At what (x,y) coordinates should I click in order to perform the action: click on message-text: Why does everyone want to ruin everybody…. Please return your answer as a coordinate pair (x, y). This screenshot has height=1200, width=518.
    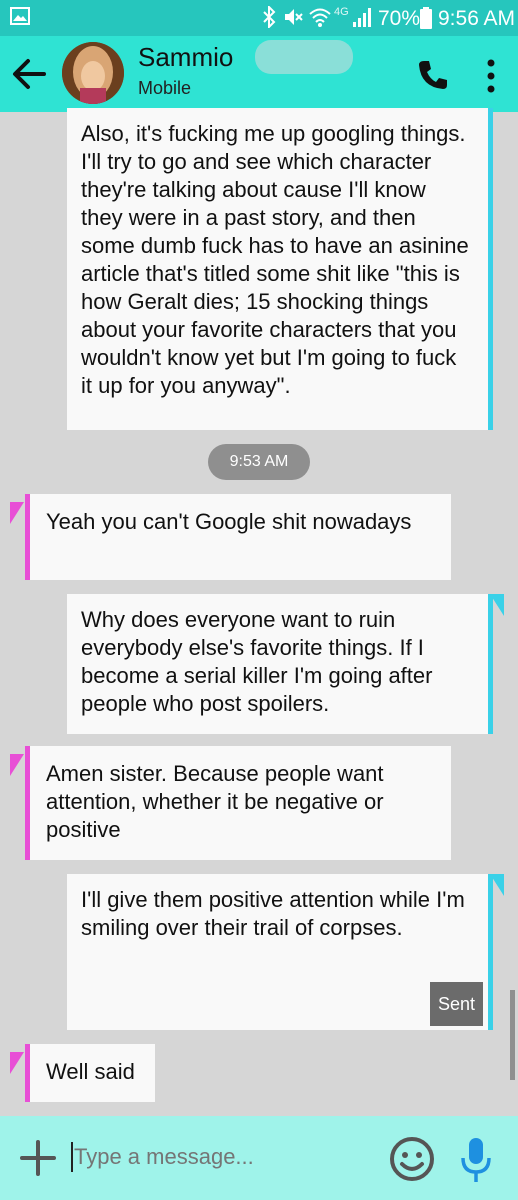
    Looking at the image, I should click on (257, 661).